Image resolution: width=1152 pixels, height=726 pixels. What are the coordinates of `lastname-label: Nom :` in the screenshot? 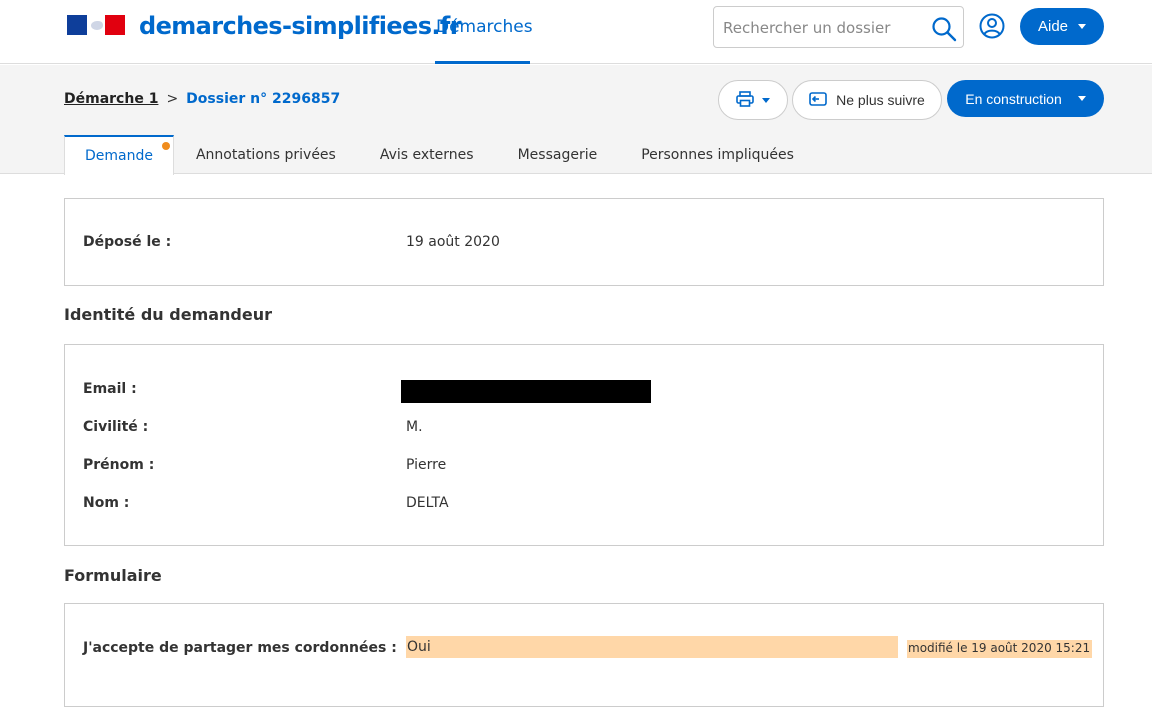 It's located at (106, 503).